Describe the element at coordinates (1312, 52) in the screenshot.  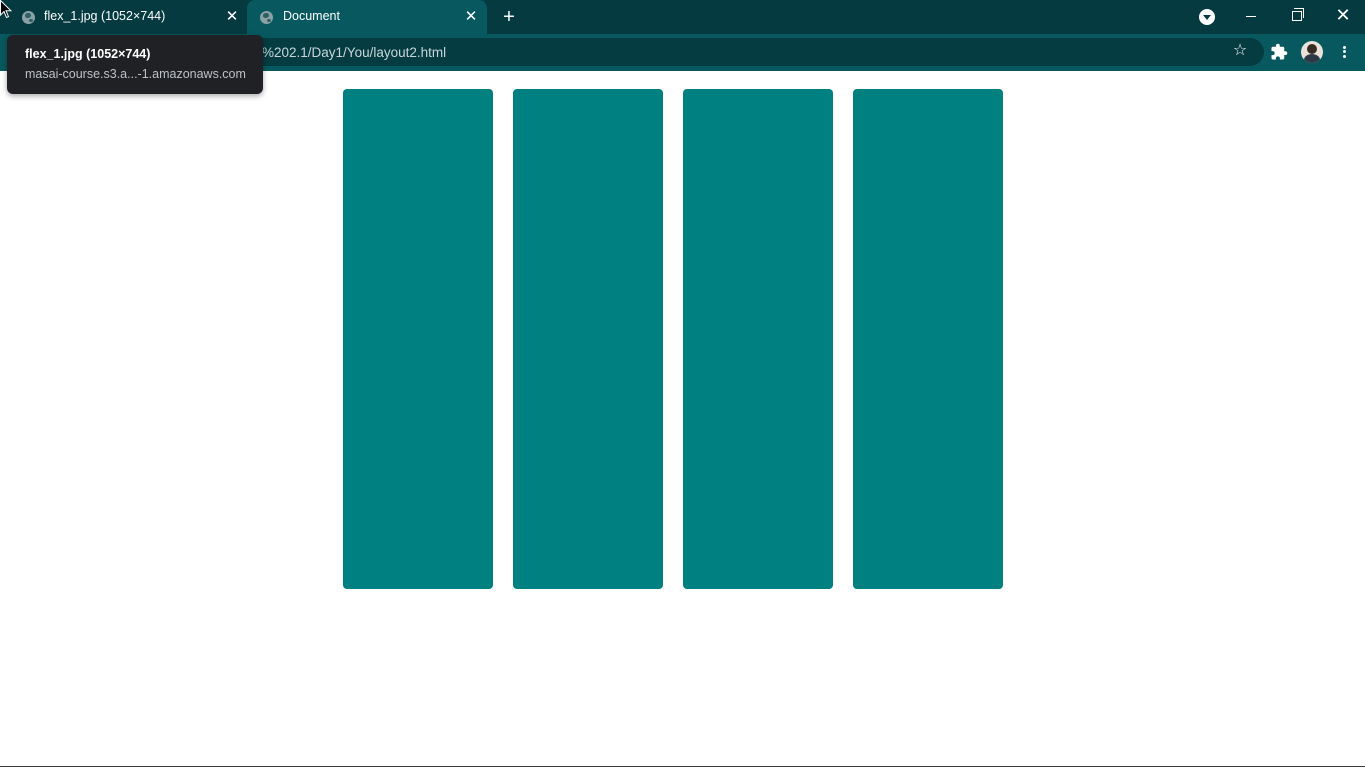
I see `profile-avatar` at that location.